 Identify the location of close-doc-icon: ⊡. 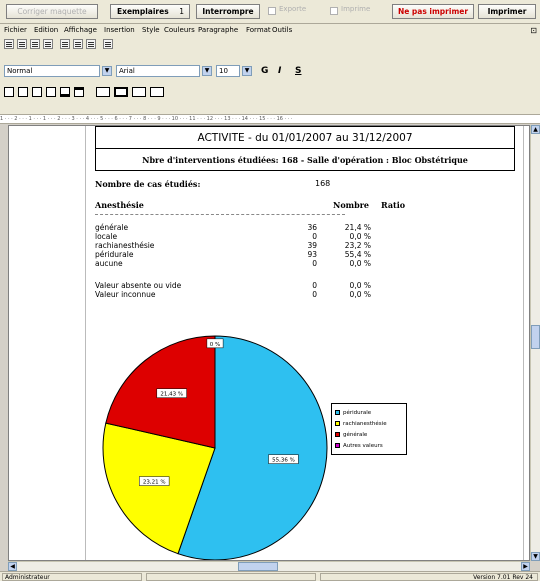
(533, 30).